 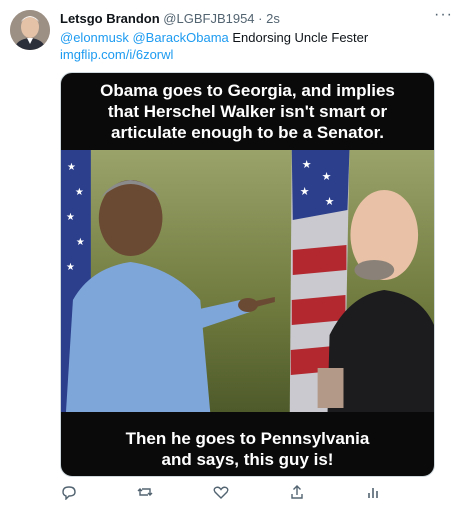 What do you see at coordinates (255, 492) in the screenshot?
I see `tweet-actions` at bounding box center [255, 492].